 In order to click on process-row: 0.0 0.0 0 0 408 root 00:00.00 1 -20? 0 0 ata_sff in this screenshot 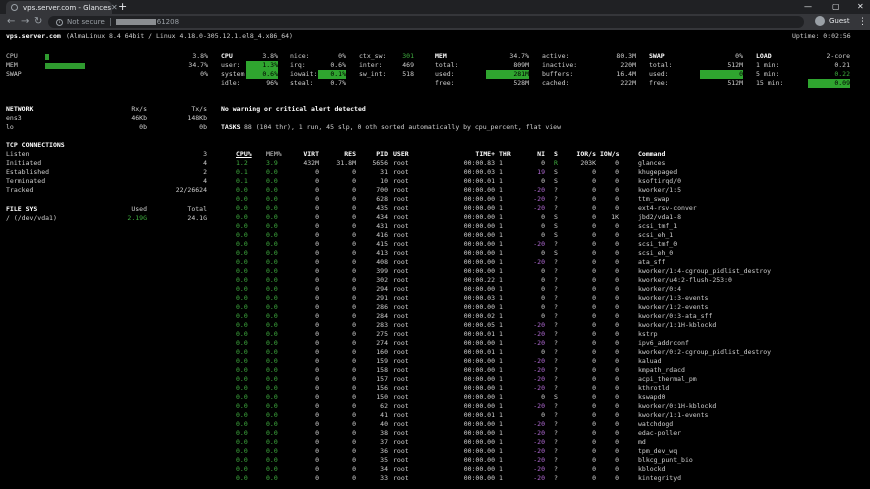, I will do `click(435, 262)`.